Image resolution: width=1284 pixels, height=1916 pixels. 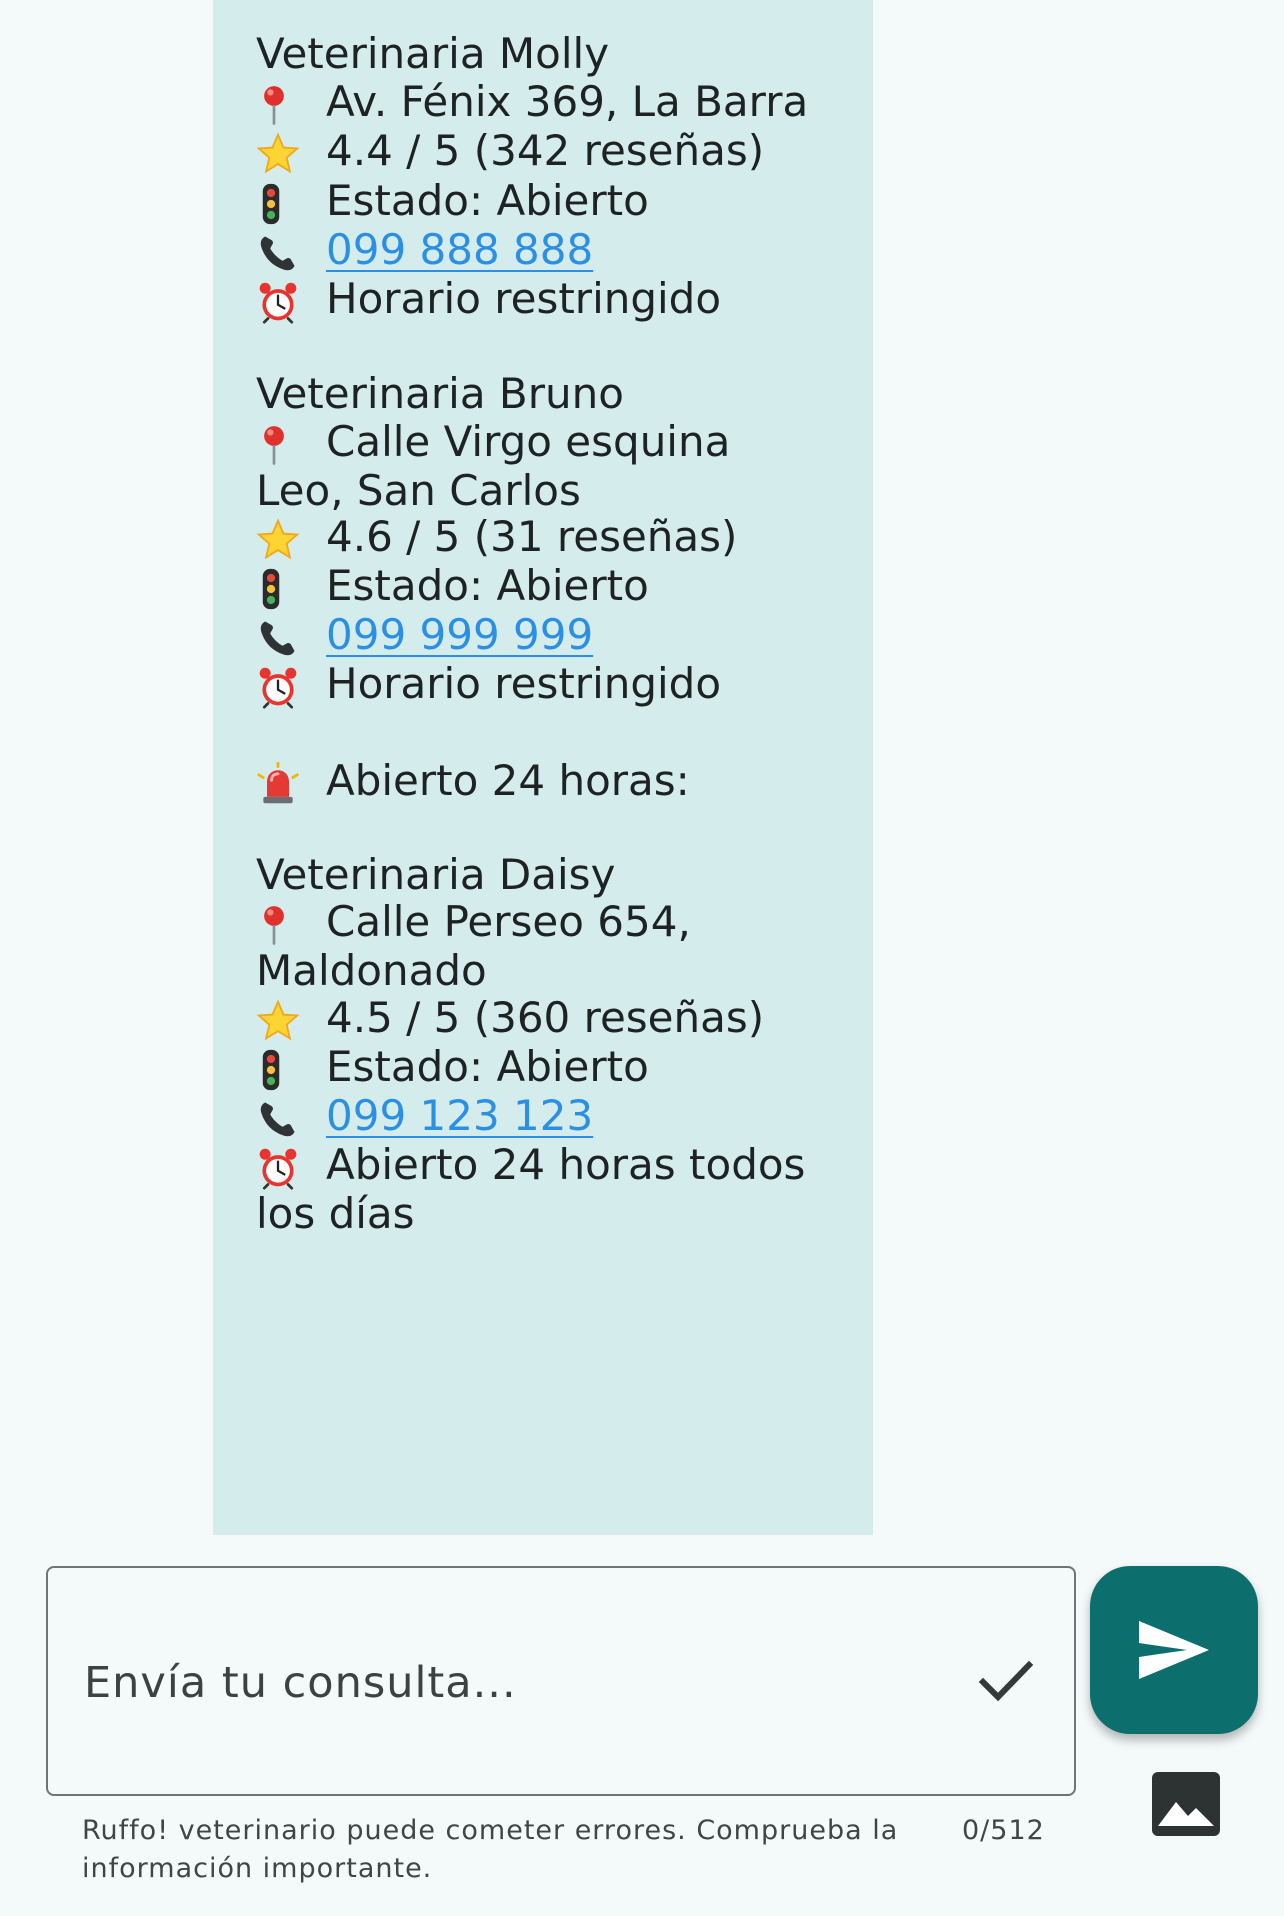 I want to click on phone-link: 099 123 123, so click(x=459, y=1115).